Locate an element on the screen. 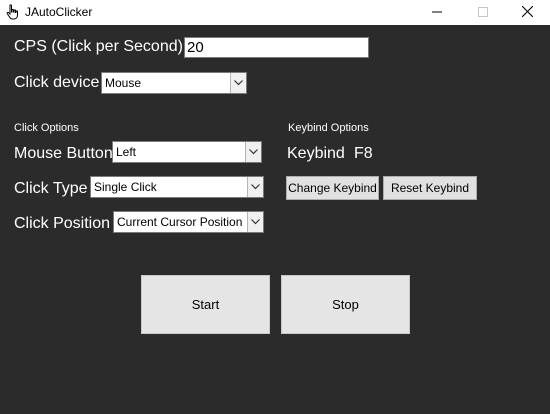 Image resolution: width=550 pixels, height=414 pixels. click-position-label: Click Position is located at coordinates (62, 223).